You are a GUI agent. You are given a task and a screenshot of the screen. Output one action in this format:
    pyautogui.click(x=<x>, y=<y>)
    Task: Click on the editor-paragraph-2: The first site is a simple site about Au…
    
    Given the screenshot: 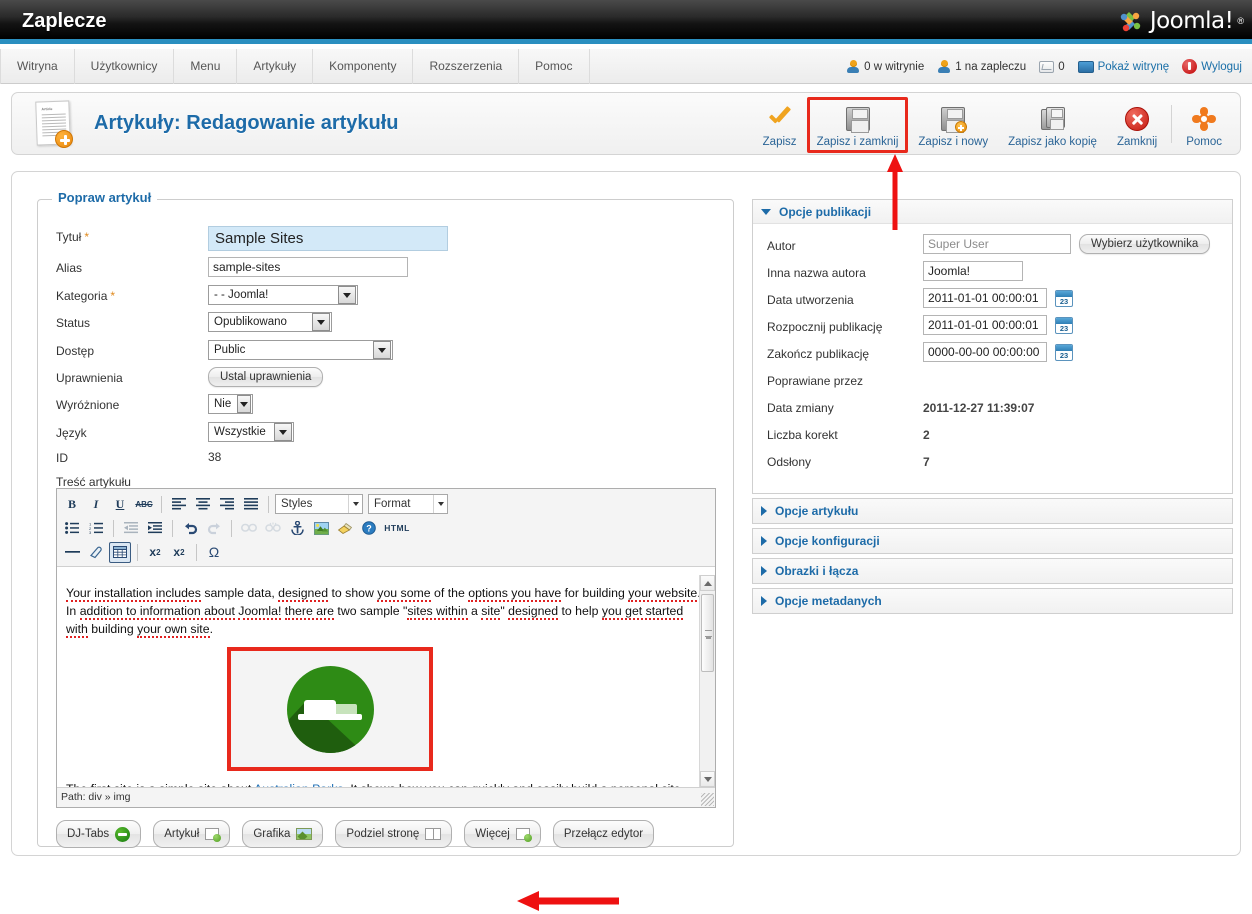 What is the action you would take?
    pyautogui.click(x=384, y=783)
    